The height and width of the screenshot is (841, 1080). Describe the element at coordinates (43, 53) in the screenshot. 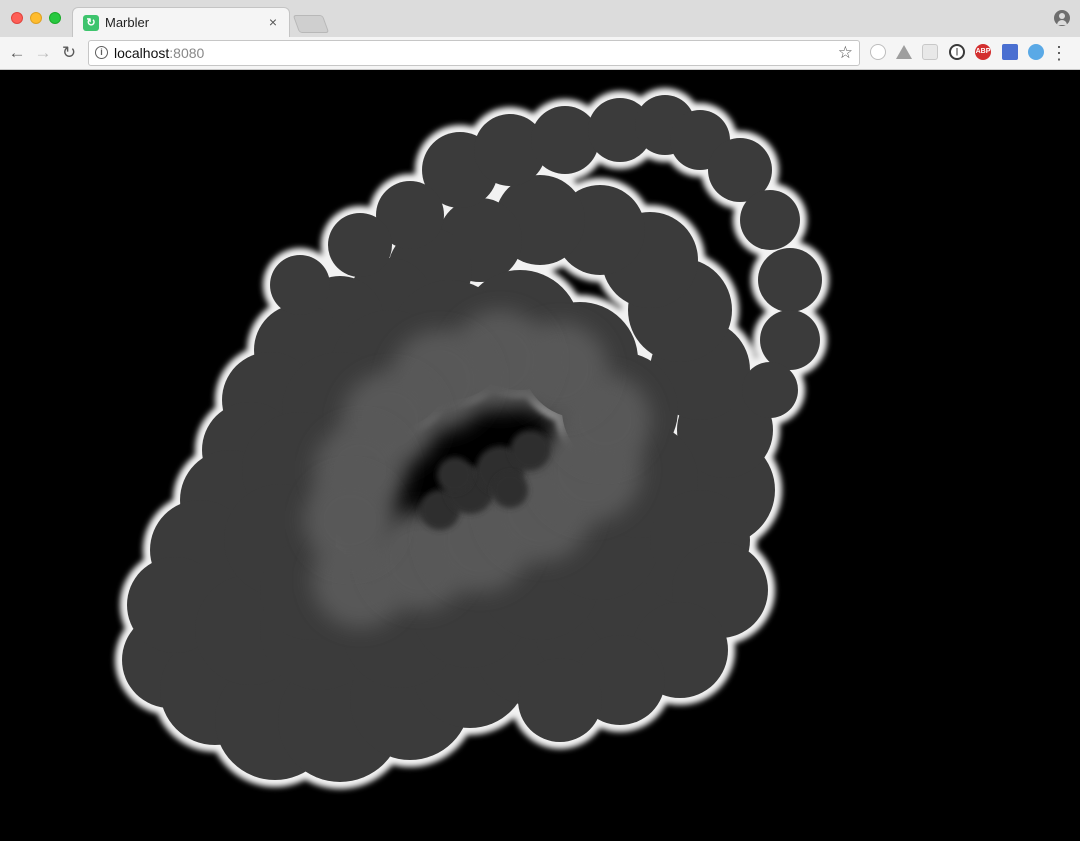

I see `forward-button: →` at that location.